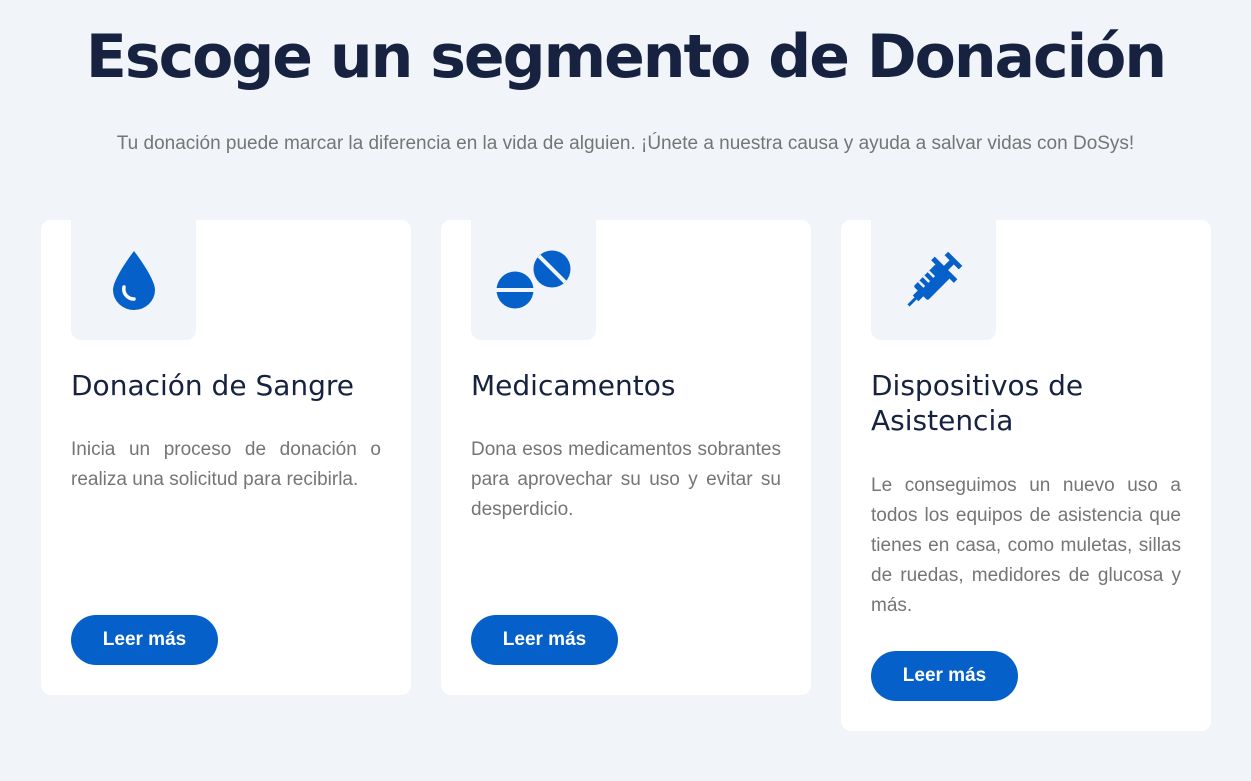 The height and width of the screenshot is (781, 1251). Describe the element at coordinates (133, 280) in the screenshot. I see `blood-drop-icon` at that location.